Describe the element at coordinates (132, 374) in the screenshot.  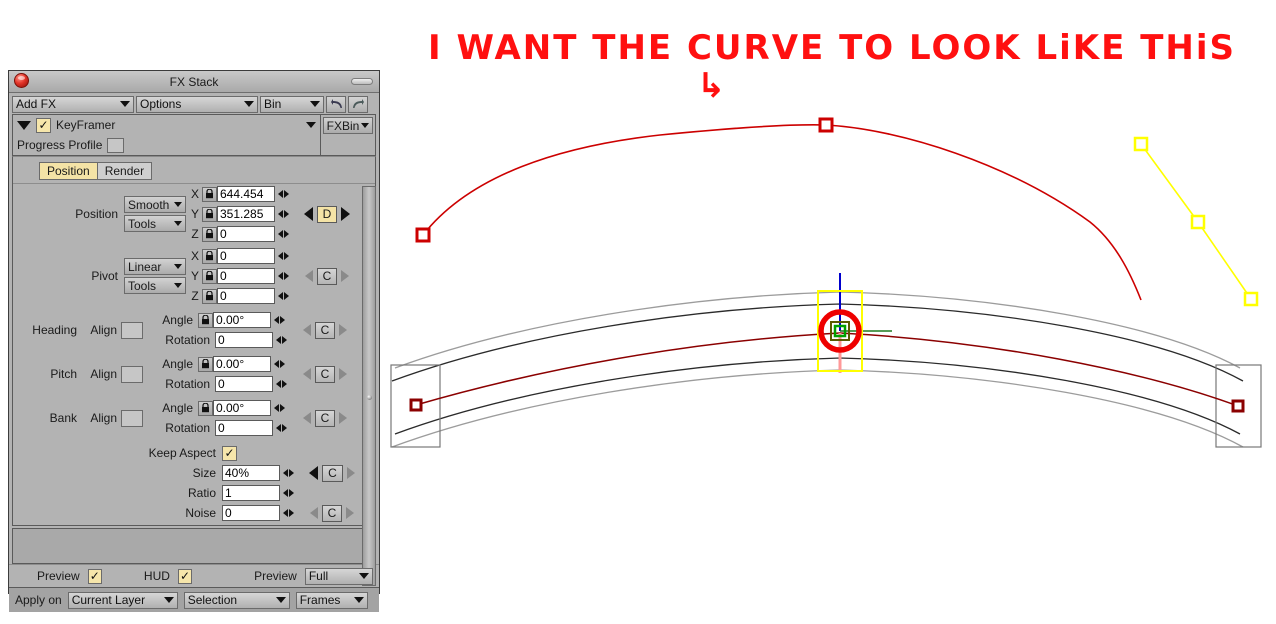
I see `pitch-align-swatch` at that location.